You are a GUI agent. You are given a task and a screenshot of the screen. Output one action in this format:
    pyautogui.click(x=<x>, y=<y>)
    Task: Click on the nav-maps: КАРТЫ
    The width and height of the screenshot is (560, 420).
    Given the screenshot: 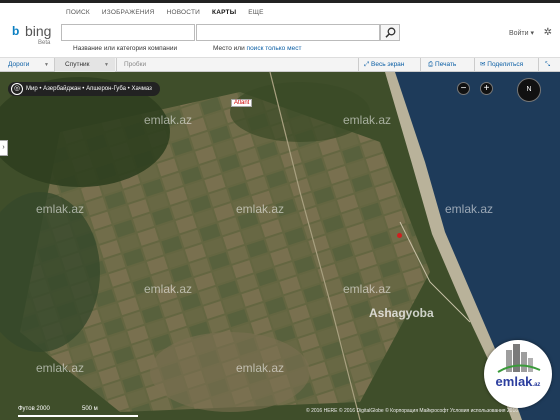 What is the action you would take?
    pyautogui.click(x=224, y=15)
    